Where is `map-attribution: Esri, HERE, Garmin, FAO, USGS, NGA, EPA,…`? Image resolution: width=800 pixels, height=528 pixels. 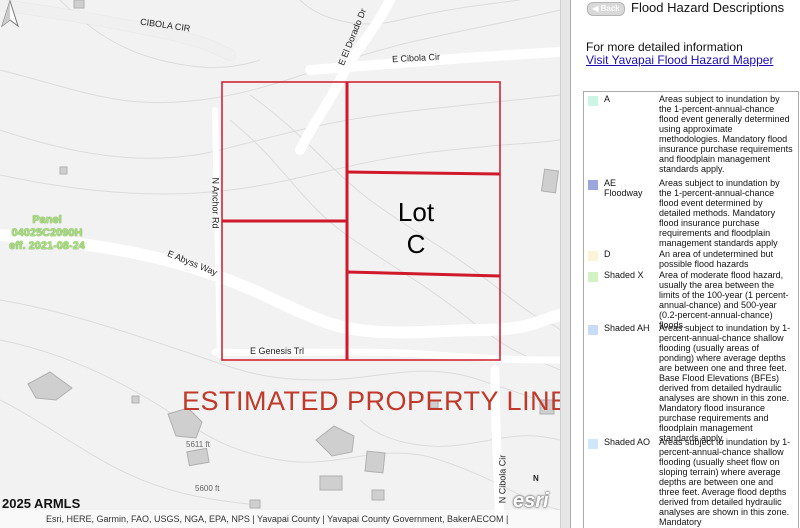
map-attribution: Esri, HERE, Garmin, FAO, USGS, NGA, EPA,… is located at coordinates (280, 519).